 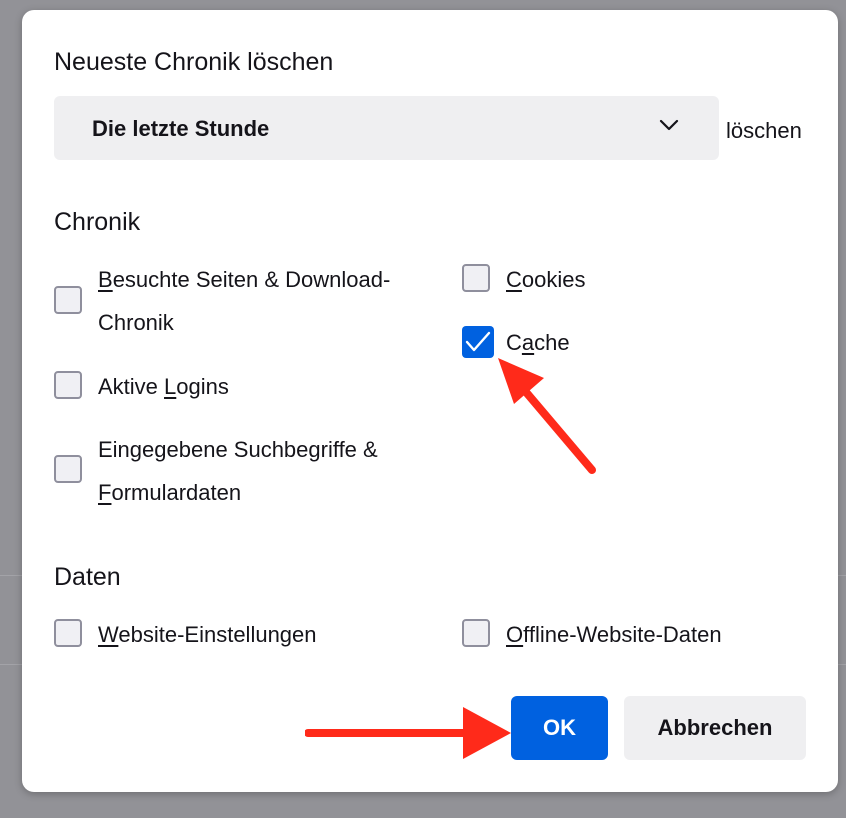 I want to click on active-logins-checkbox, so click(x=68, y=385).